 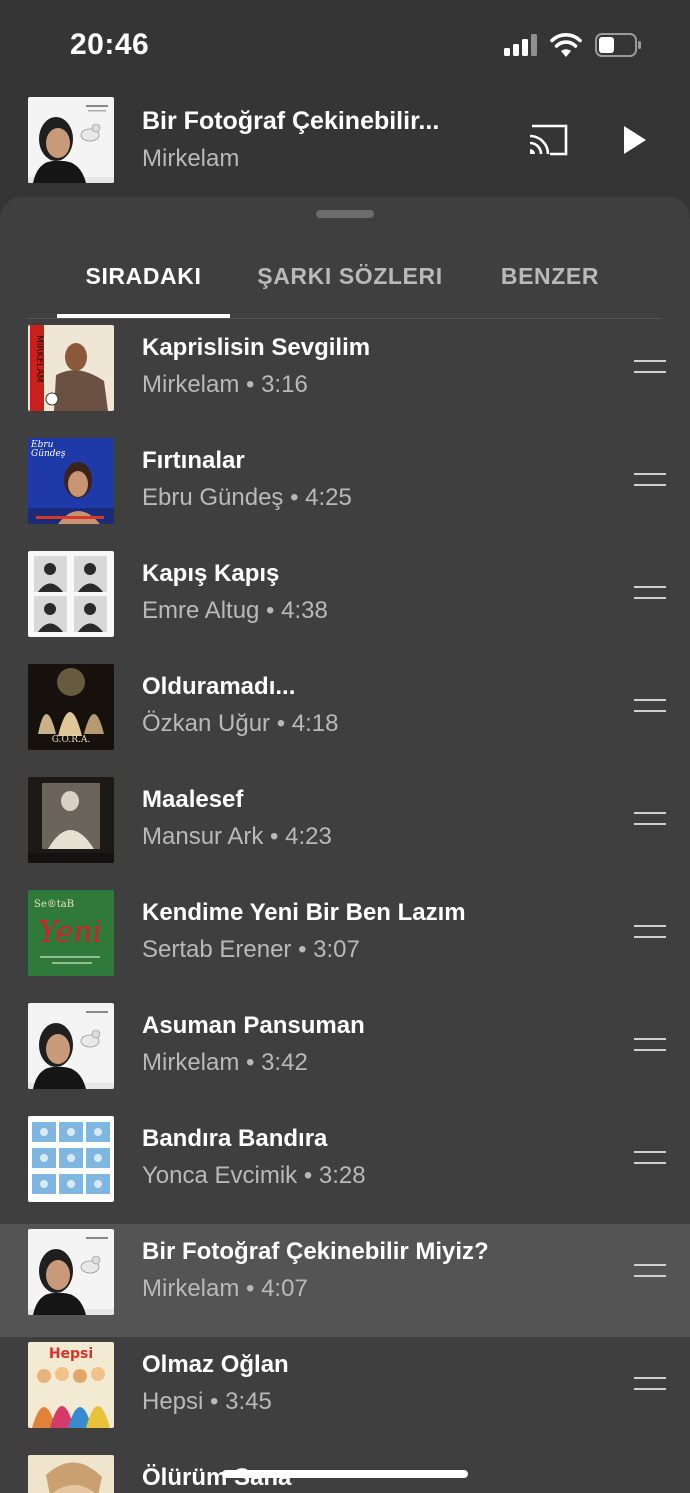 I want to click on track-title: Kapış Kapış, so click(x=211, y=573).